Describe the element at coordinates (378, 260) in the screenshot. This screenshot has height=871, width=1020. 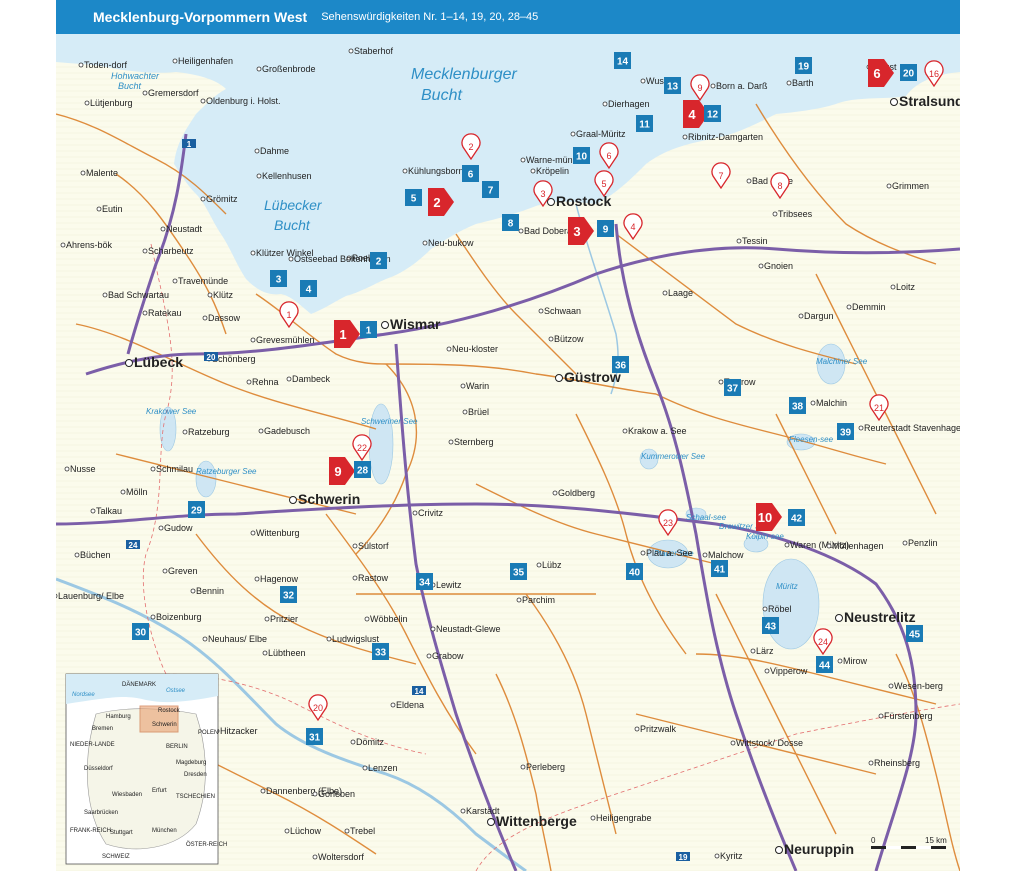
I see `sight-marker-2: 2` at that location.